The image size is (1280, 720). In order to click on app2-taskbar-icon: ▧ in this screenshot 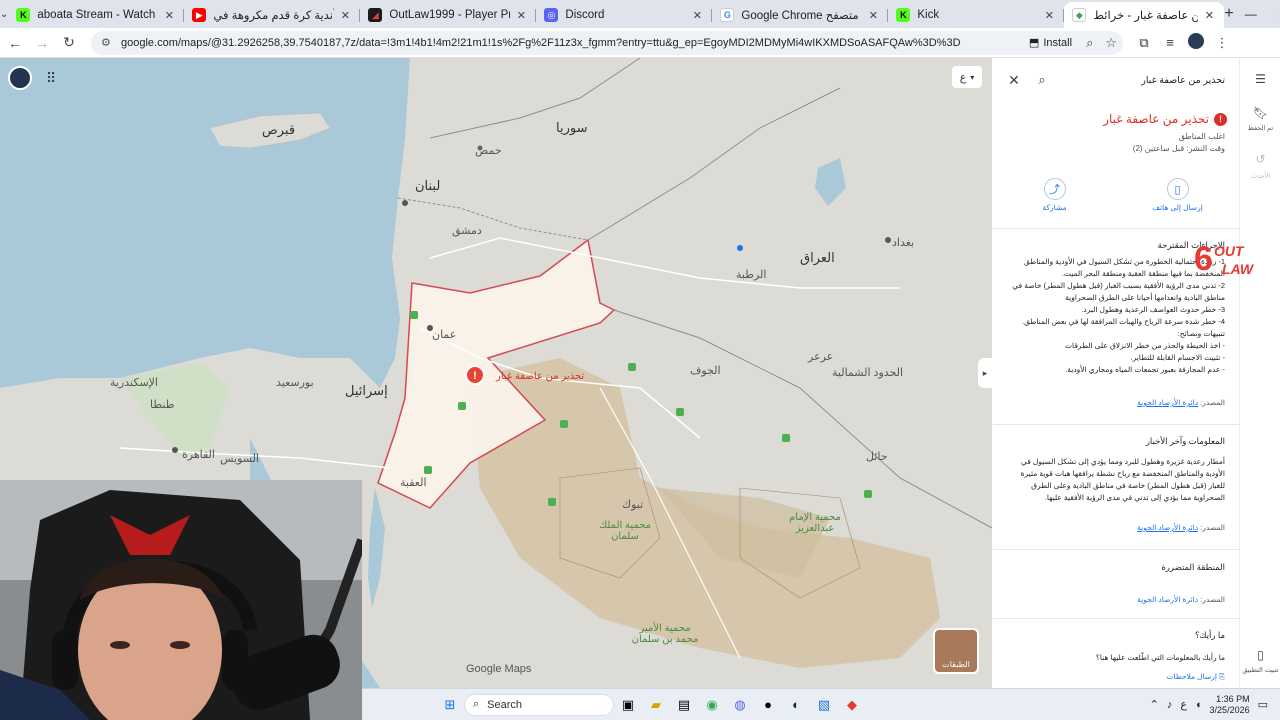, I will do `click(824, 705)`.